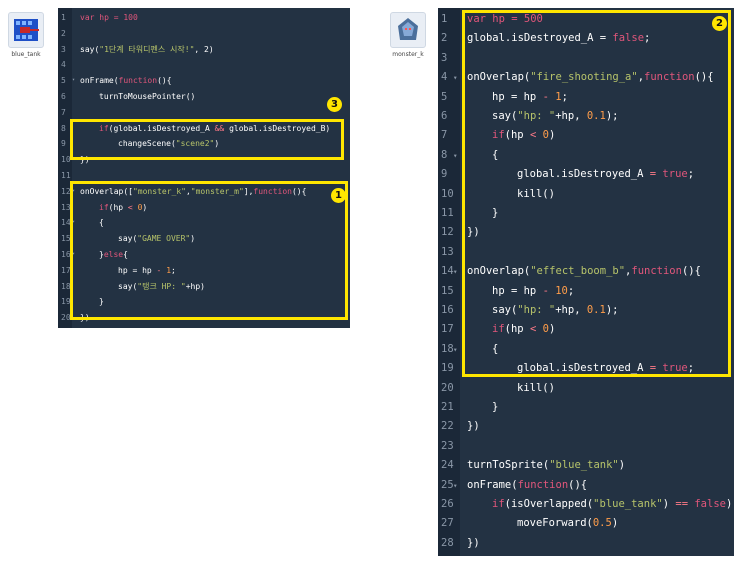  What do you see at coordinates (408, 30) in the screenshot?
I see `monster-k-icon` at bounding box center [408, 30].